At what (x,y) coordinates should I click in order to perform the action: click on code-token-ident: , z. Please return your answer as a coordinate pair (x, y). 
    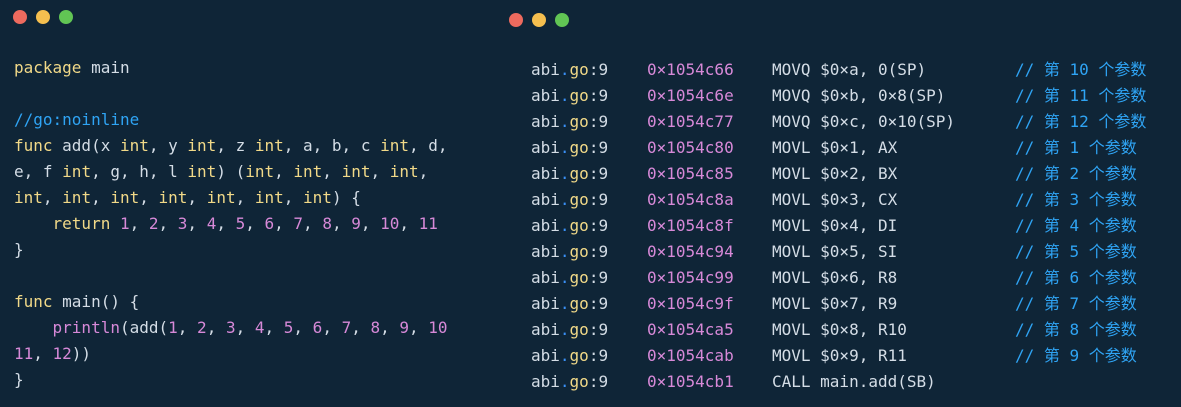
    Looking at the image, I should click on (235, 145).